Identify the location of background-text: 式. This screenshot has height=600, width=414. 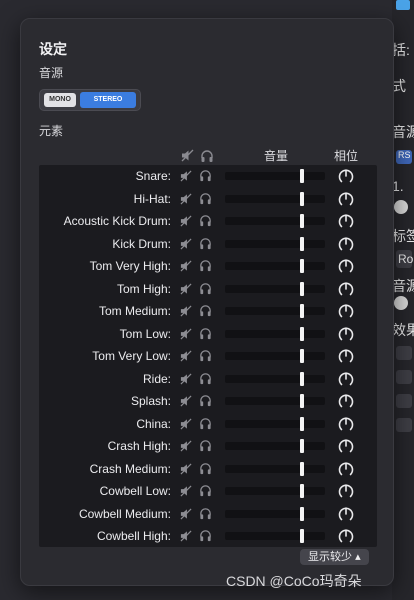
(399, 86).